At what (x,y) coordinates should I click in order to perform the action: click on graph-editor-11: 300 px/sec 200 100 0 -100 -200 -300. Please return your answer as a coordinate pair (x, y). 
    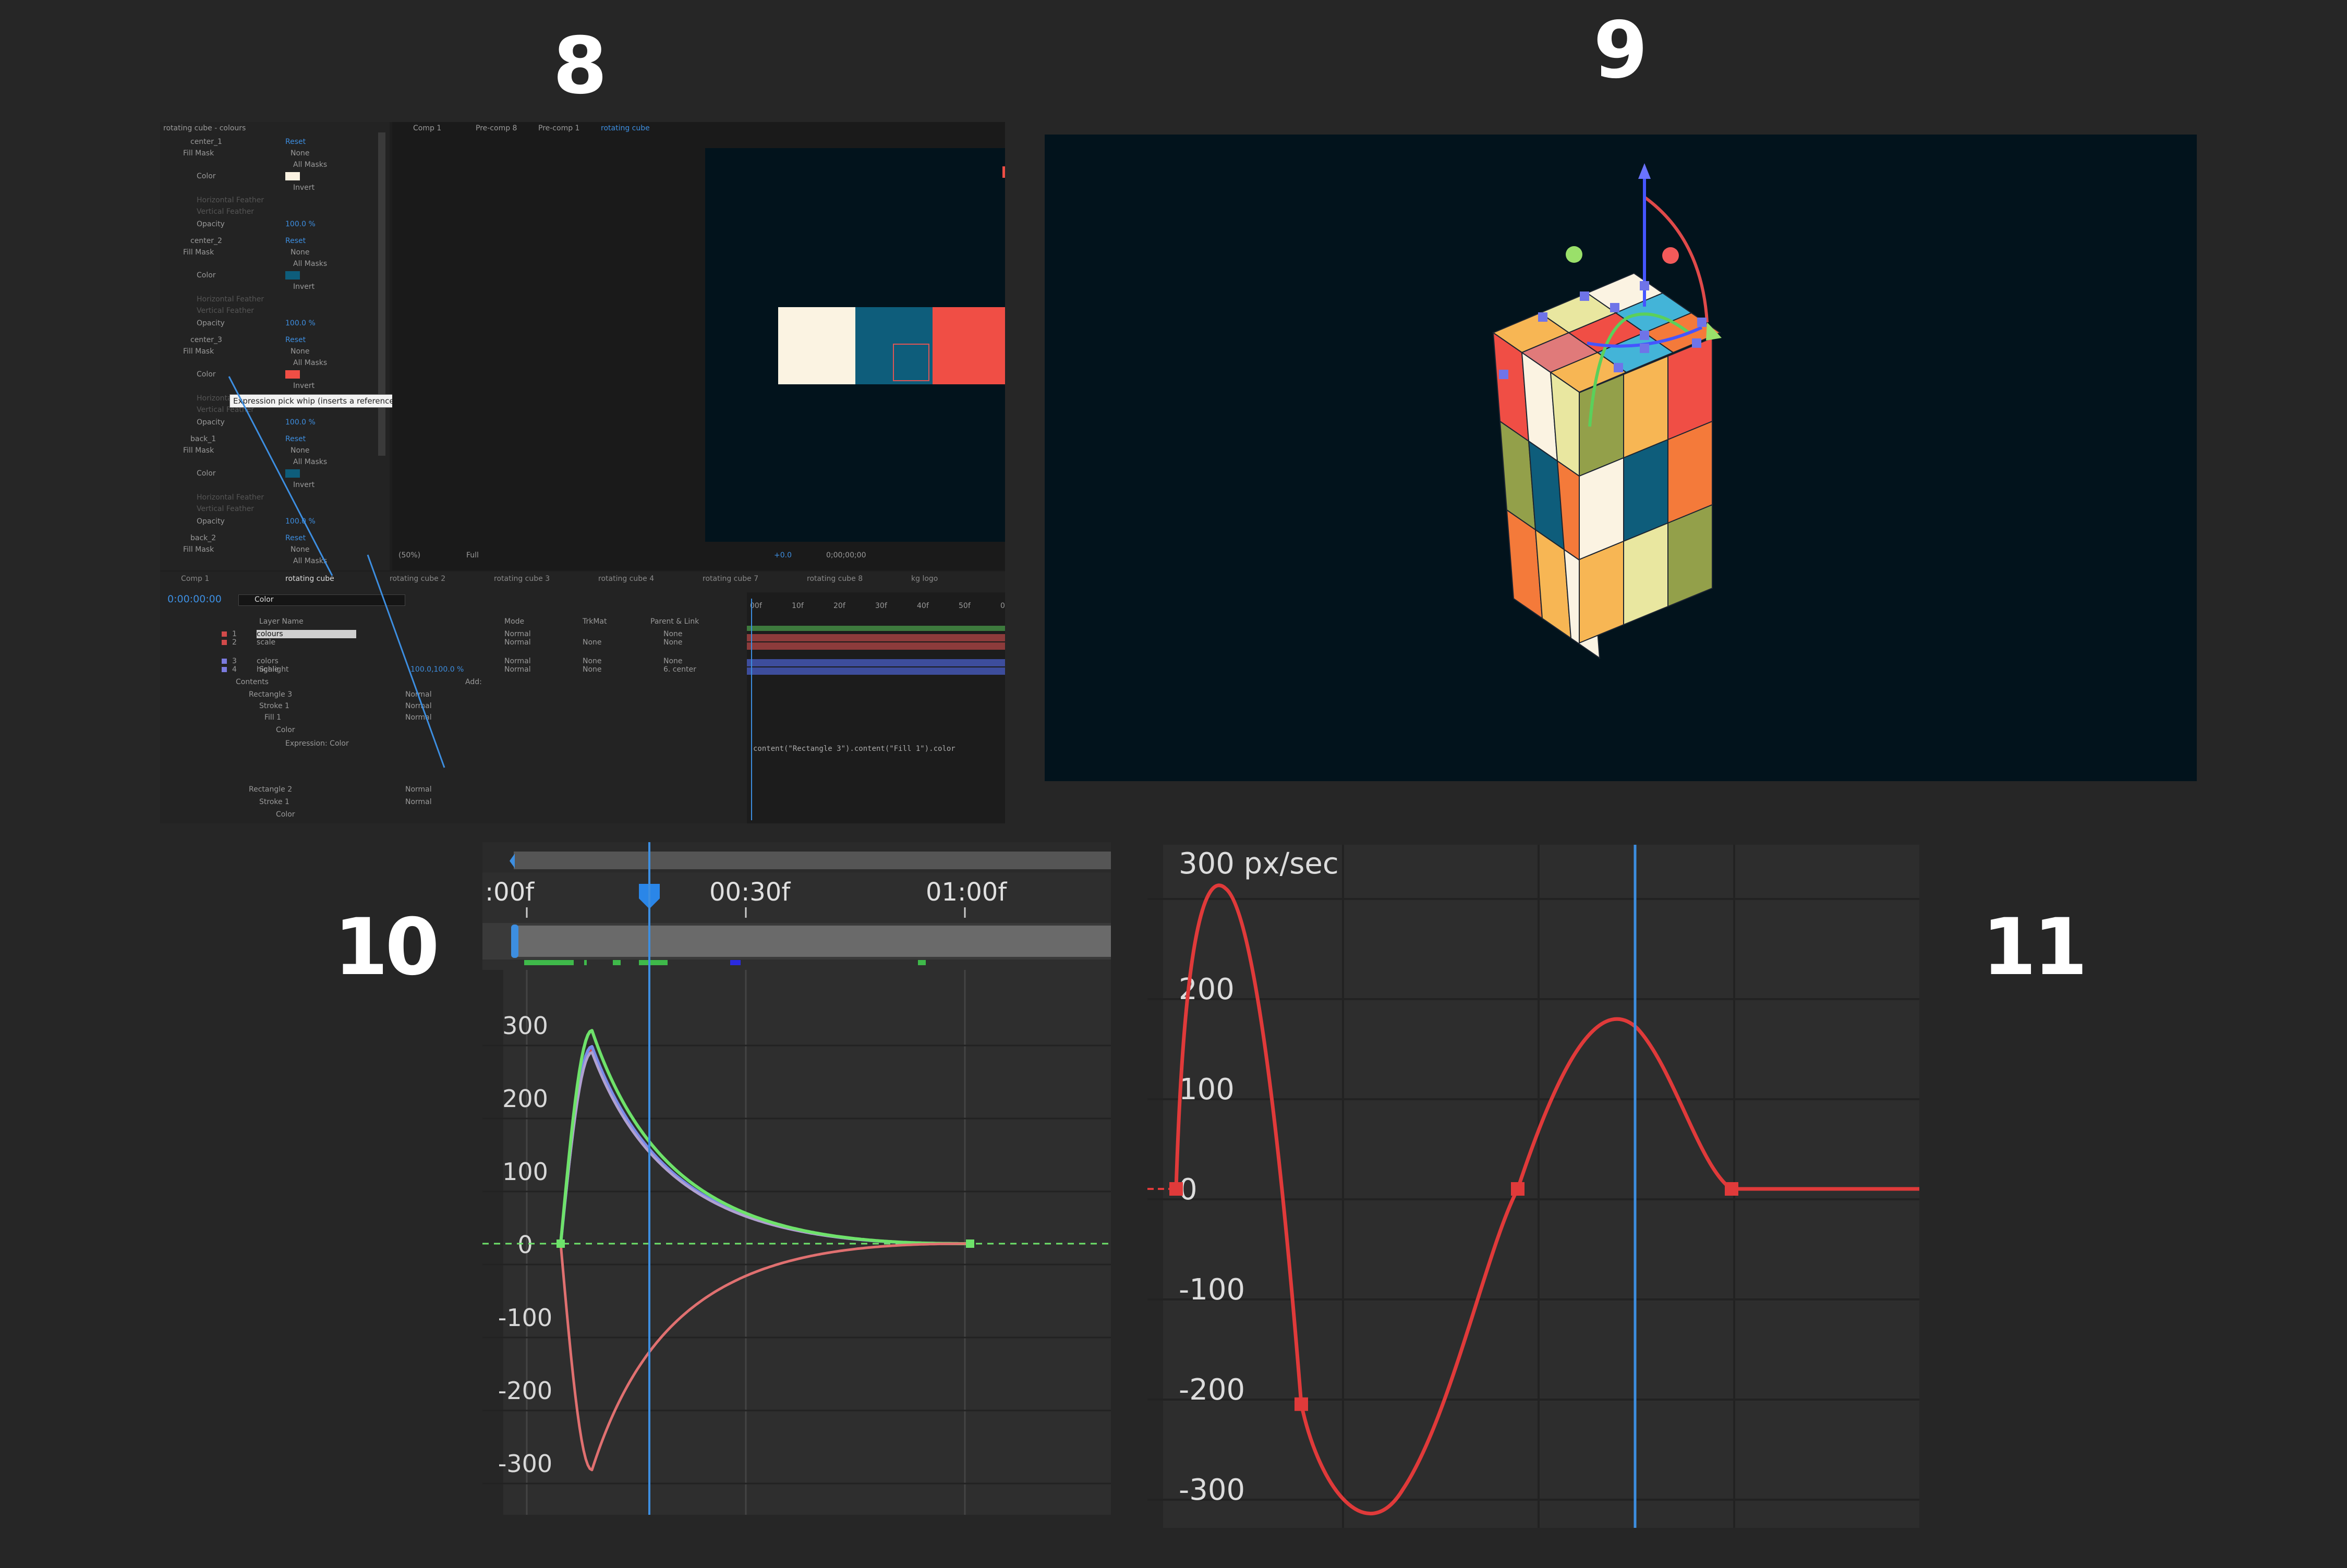
    Looking at the image, I should click on (1533, 1186).